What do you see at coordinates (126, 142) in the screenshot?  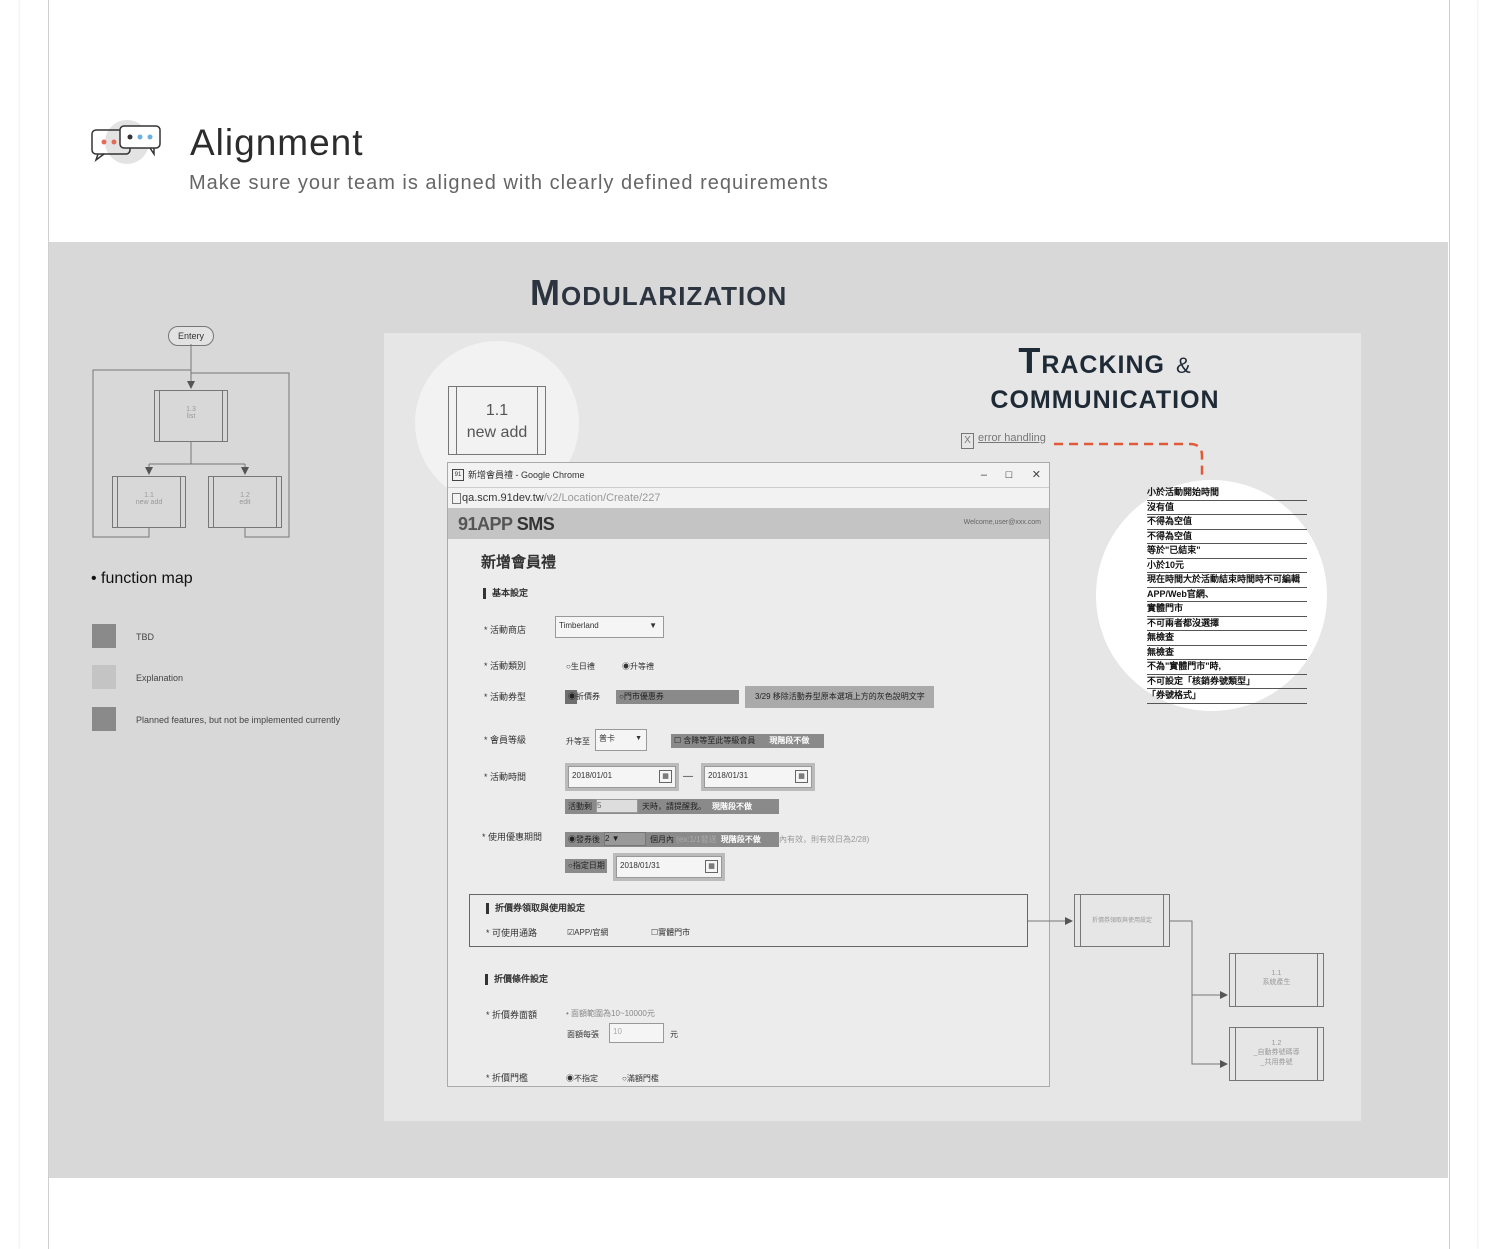 I see `chat-bubbles-icon` at bounding box center [126, 142].